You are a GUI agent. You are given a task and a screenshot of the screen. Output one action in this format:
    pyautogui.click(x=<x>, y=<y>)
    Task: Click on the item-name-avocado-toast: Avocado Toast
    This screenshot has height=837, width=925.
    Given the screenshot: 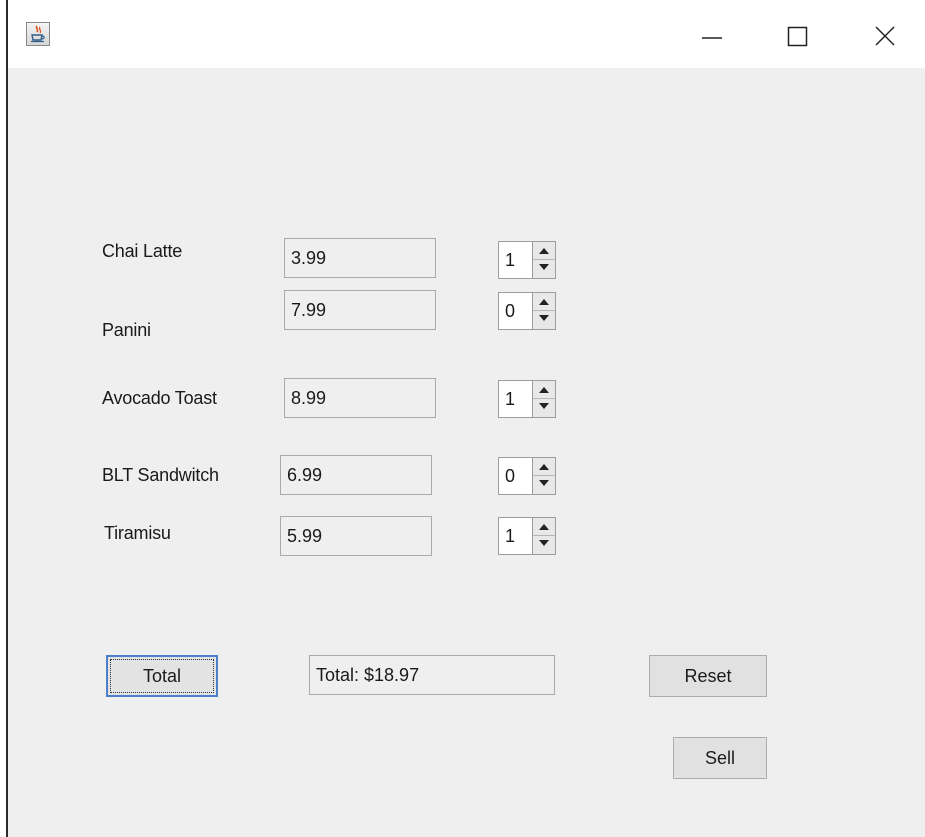 What is the action you would take?
    pyautogui.click(x=159, y=398)
    